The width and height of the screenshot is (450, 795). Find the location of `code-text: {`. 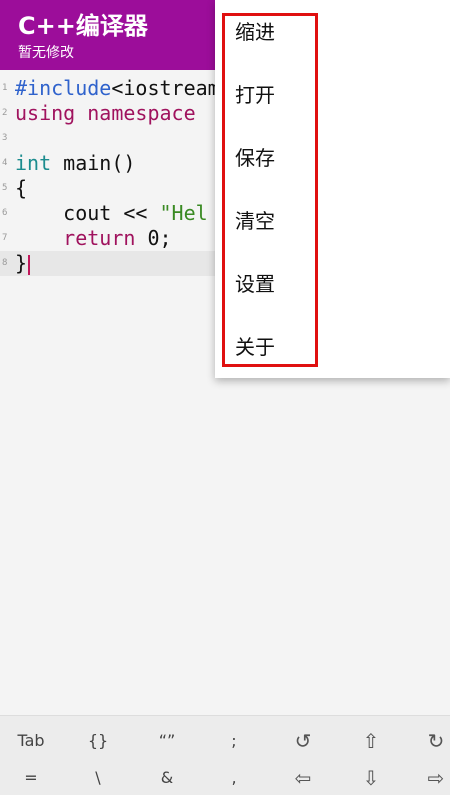

code-text: { is located at coordinates (21, 188).